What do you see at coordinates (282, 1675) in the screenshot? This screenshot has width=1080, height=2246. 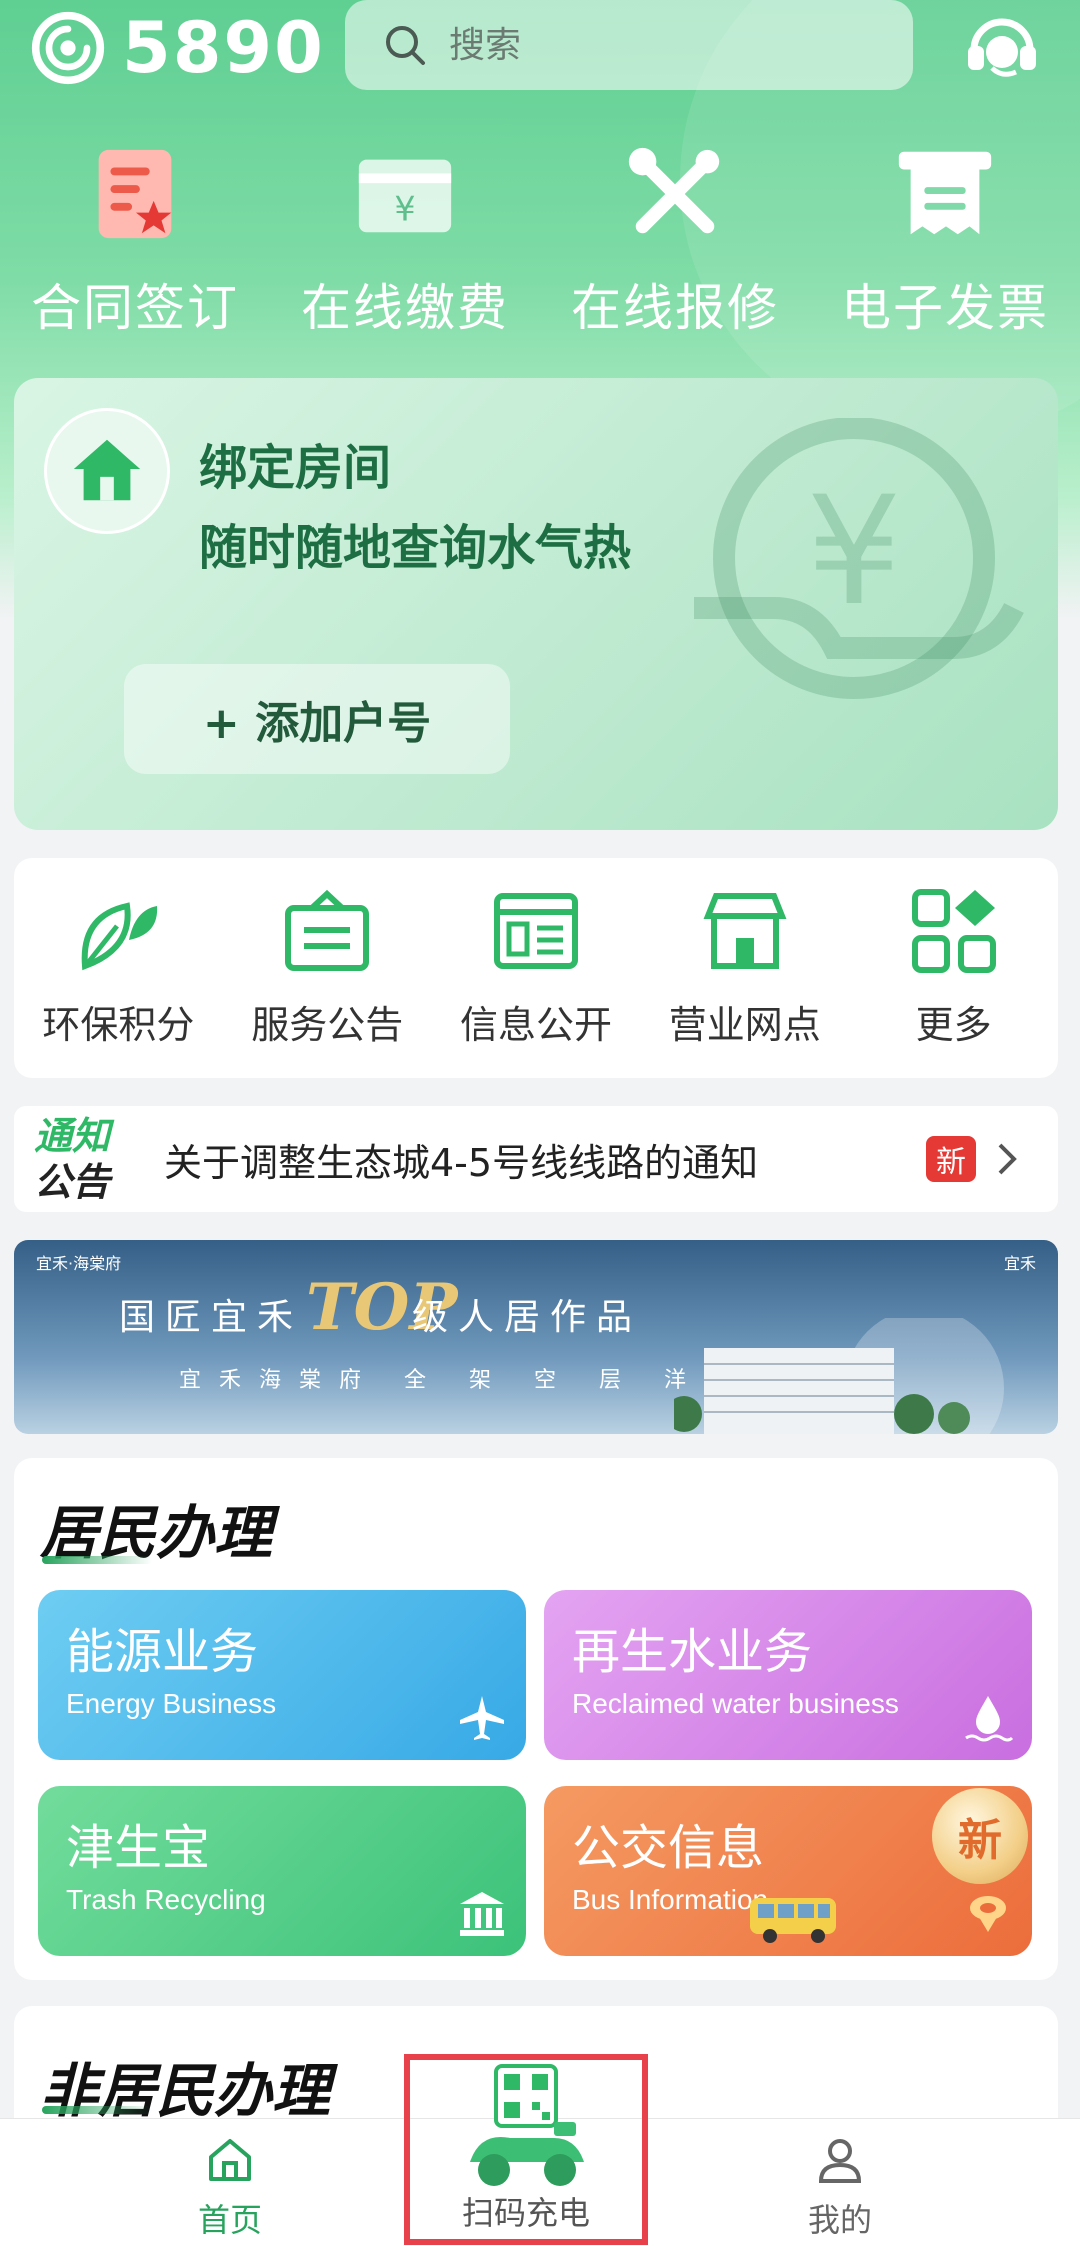 I see `tile-energy-business: 能源业务 Energy Business` at bounding box center [282, 1675].